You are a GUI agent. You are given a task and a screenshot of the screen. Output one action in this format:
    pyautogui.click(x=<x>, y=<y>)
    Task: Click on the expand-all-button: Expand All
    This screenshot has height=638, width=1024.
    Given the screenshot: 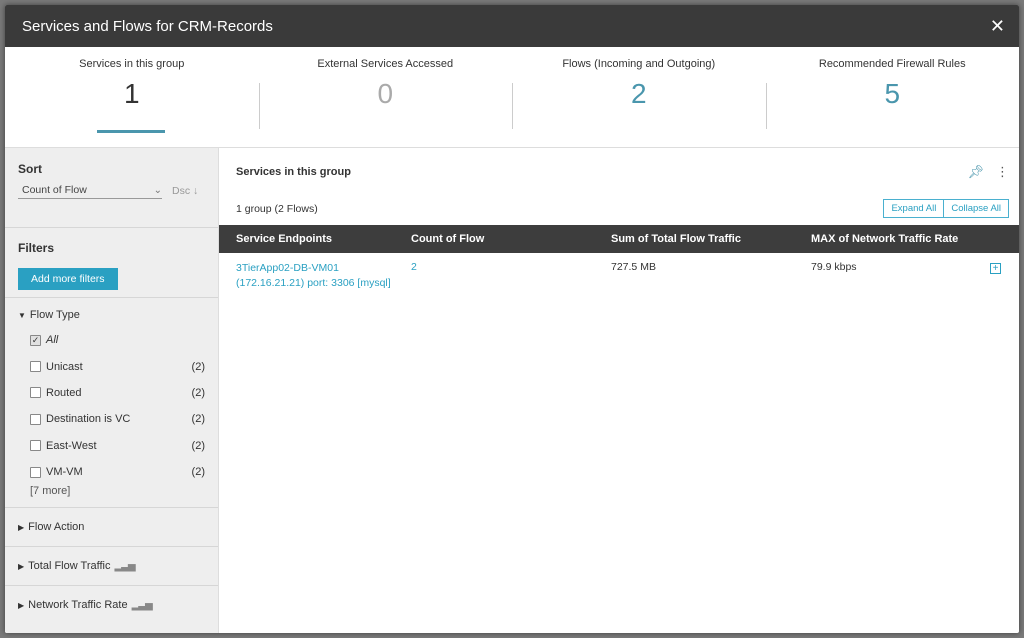 What is the action you would take?
    pyautogui.click(x=914, y=208)
    